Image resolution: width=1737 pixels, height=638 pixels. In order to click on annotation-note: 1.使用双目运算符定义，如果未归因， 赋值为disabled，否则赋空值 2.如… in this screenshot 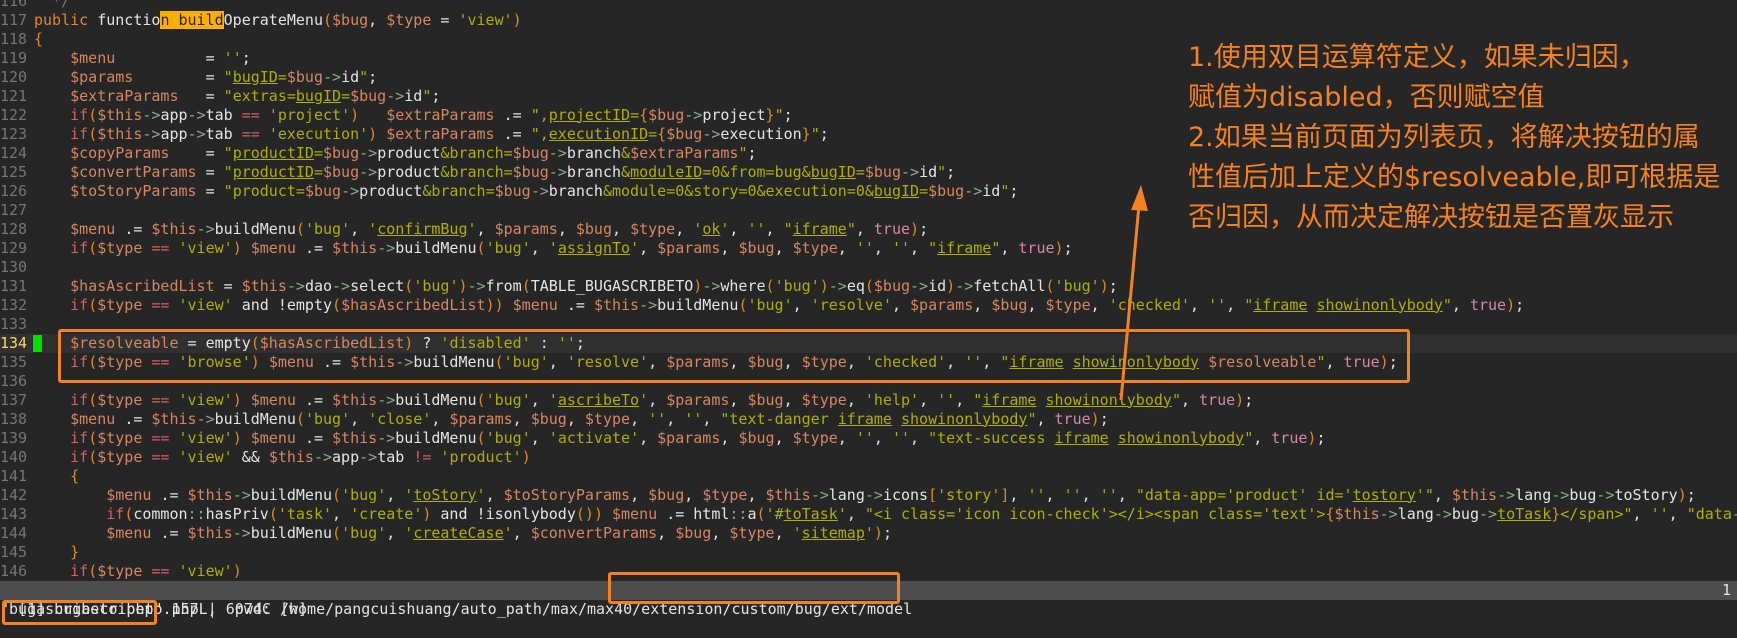, I will do `click(1454, 138)`.